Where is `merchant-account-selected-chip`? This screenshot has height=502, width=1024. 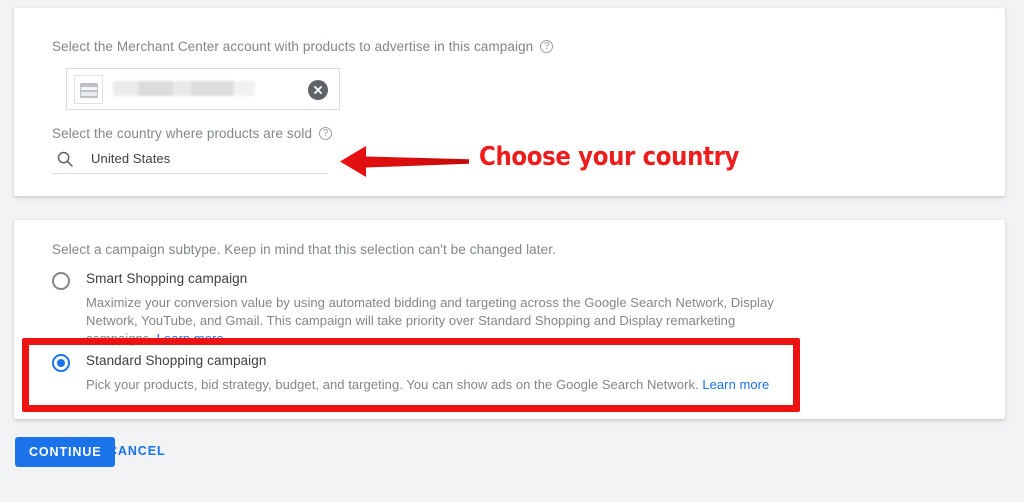 merchant-account-selected-chip is located at coordinates (203, 89).